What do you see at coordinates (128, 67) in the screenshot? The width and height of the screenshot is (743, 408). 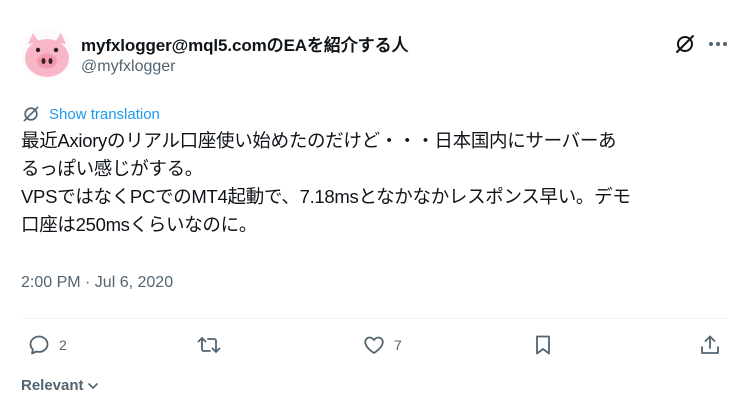 I see `author-handle: @myfxlogger` at bounding box center [128, 67].